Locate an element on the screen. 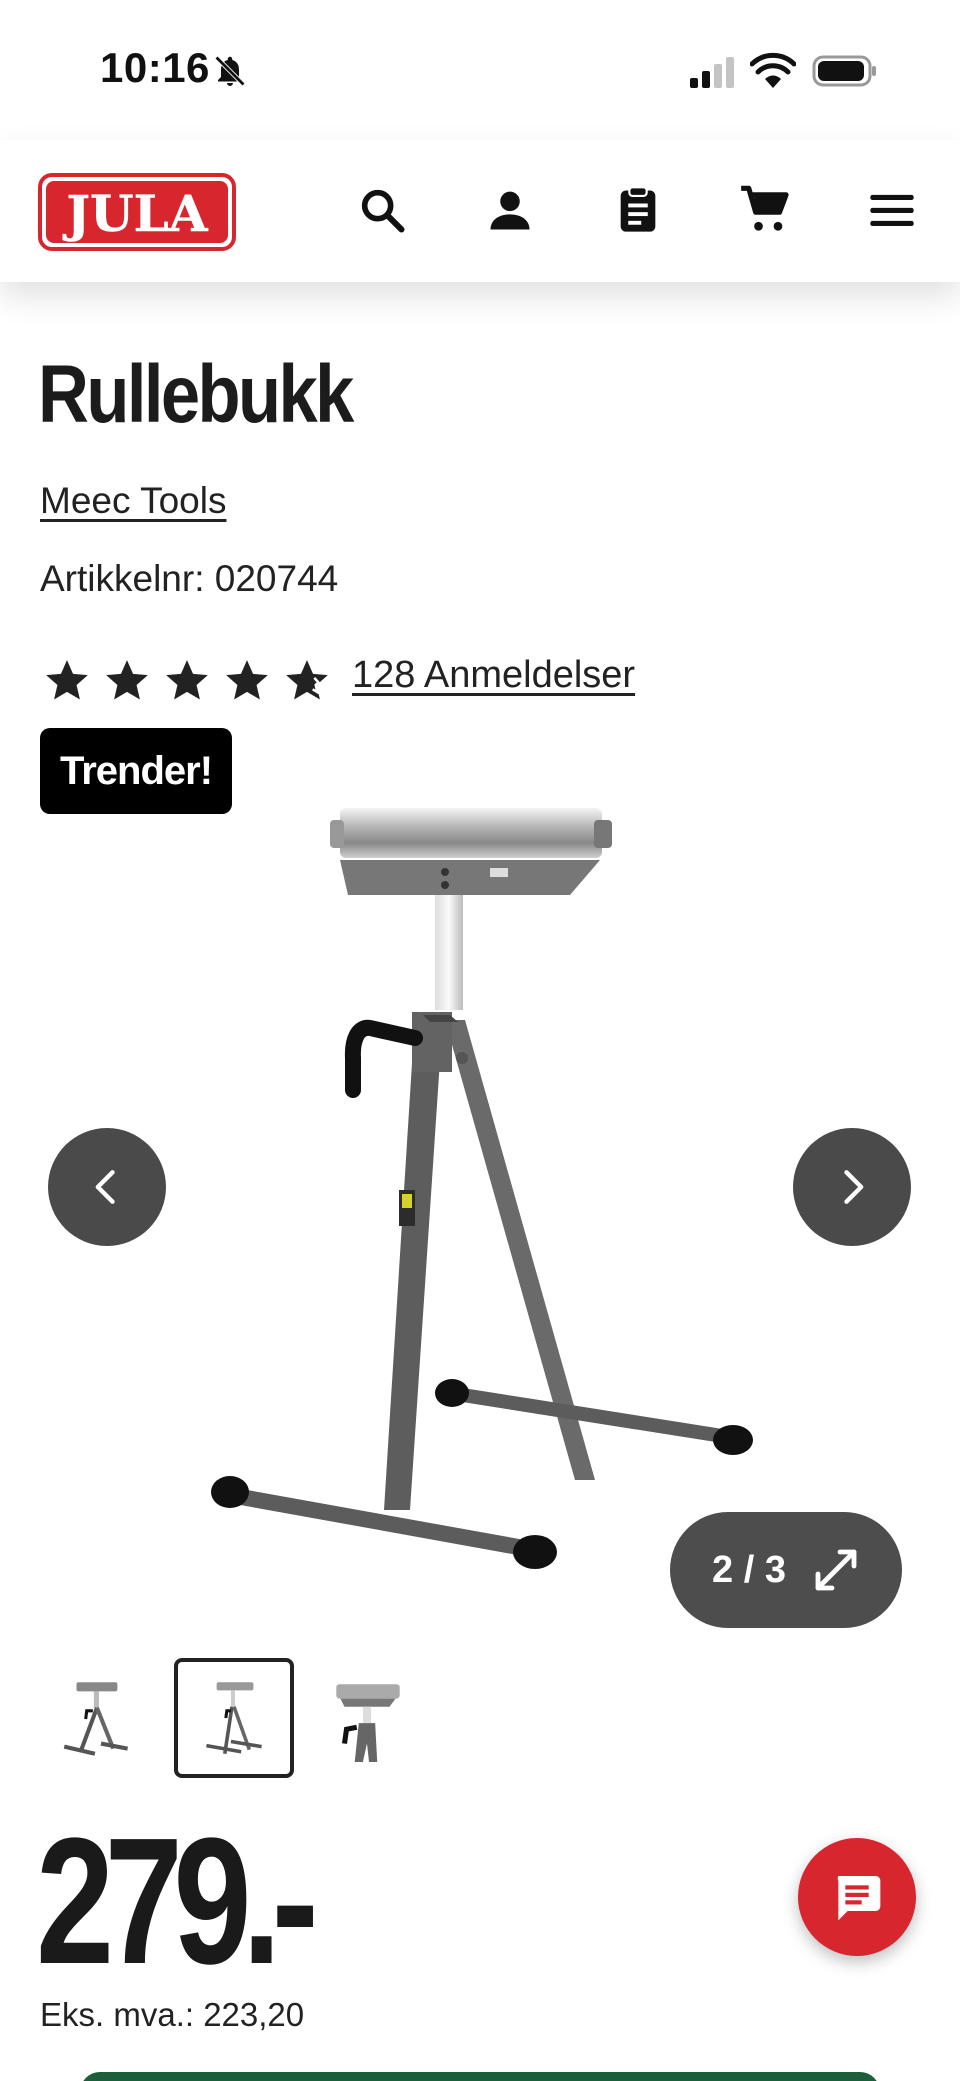 The width and height of the screenshot is (960, 2081). expand-icon is located at coordinates (836, 1570).